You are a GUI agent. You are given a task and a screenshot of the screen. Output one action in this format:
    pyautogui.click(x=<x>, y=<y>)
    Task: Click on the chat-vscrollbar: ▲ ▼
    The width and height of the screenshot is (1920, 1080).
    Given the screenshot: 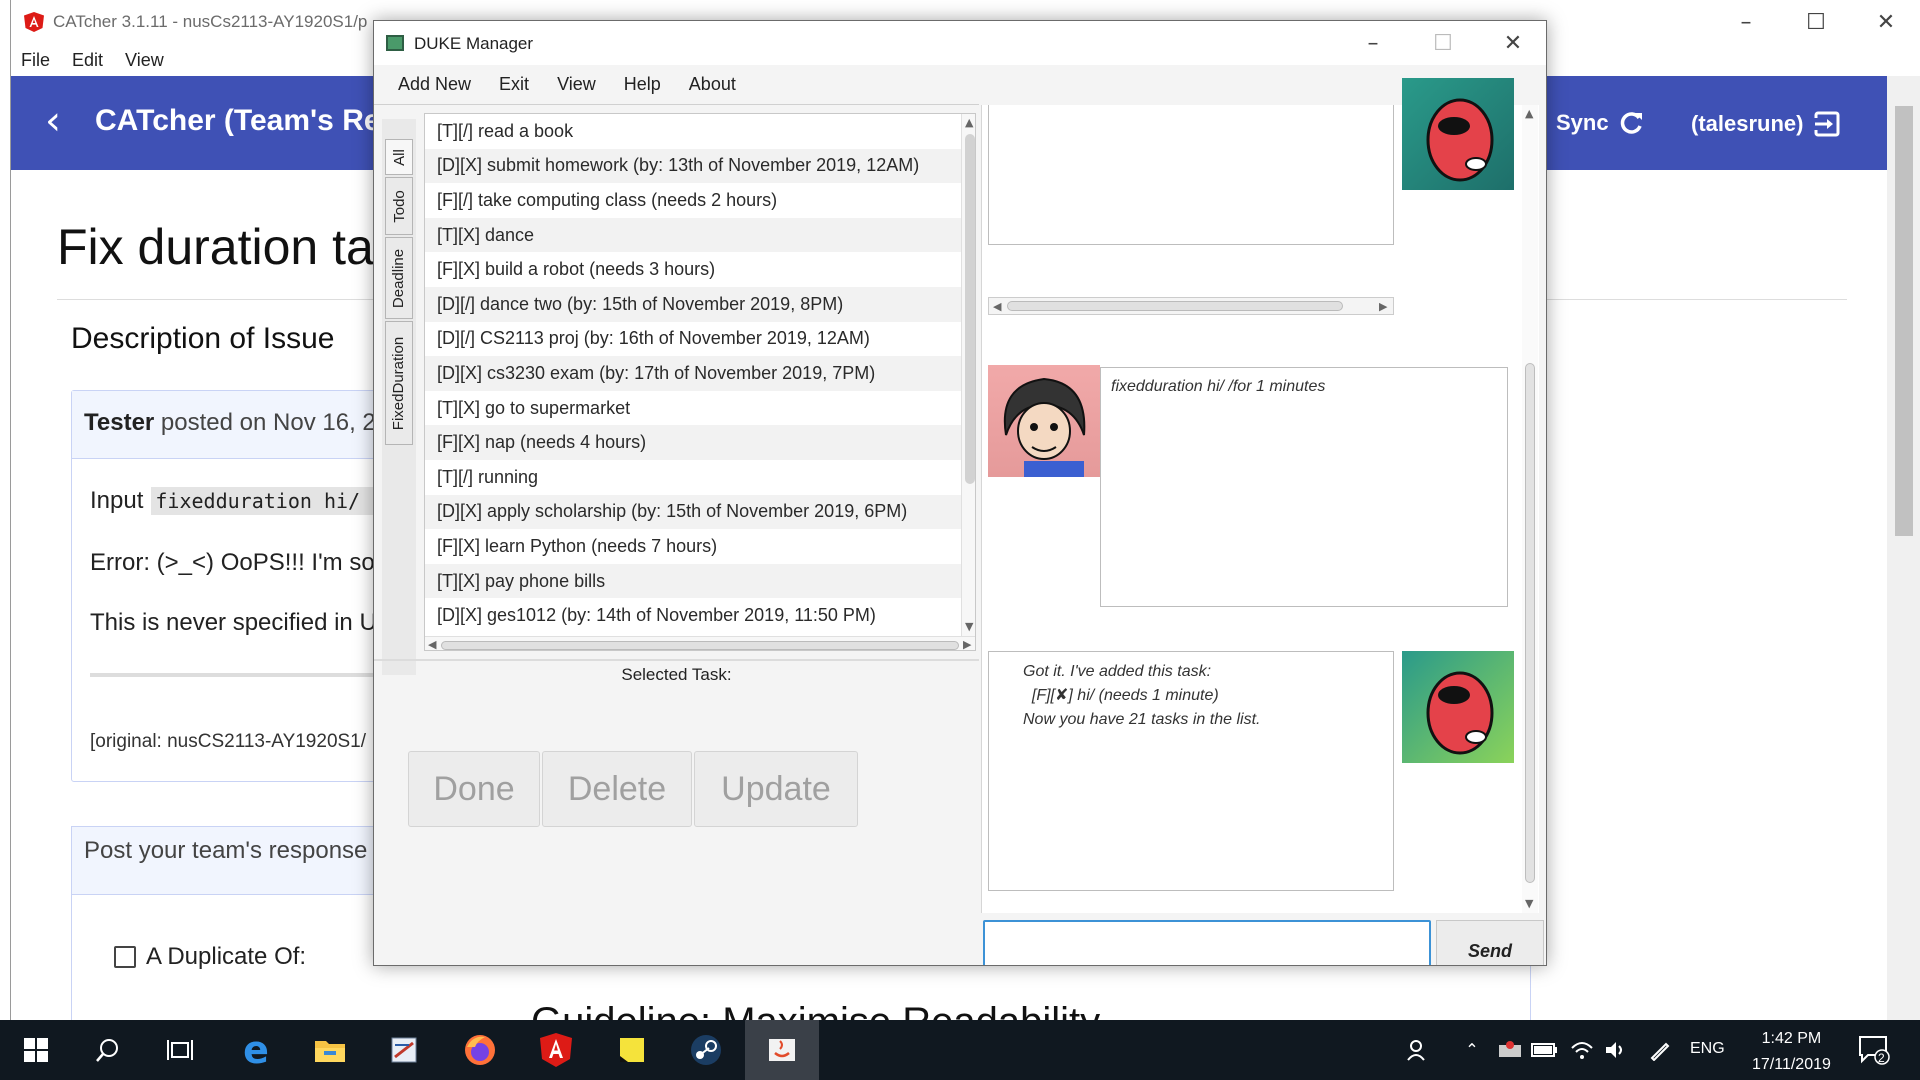 What is the action you would take?
    pyautogui.click(x=1530, y=509)
    